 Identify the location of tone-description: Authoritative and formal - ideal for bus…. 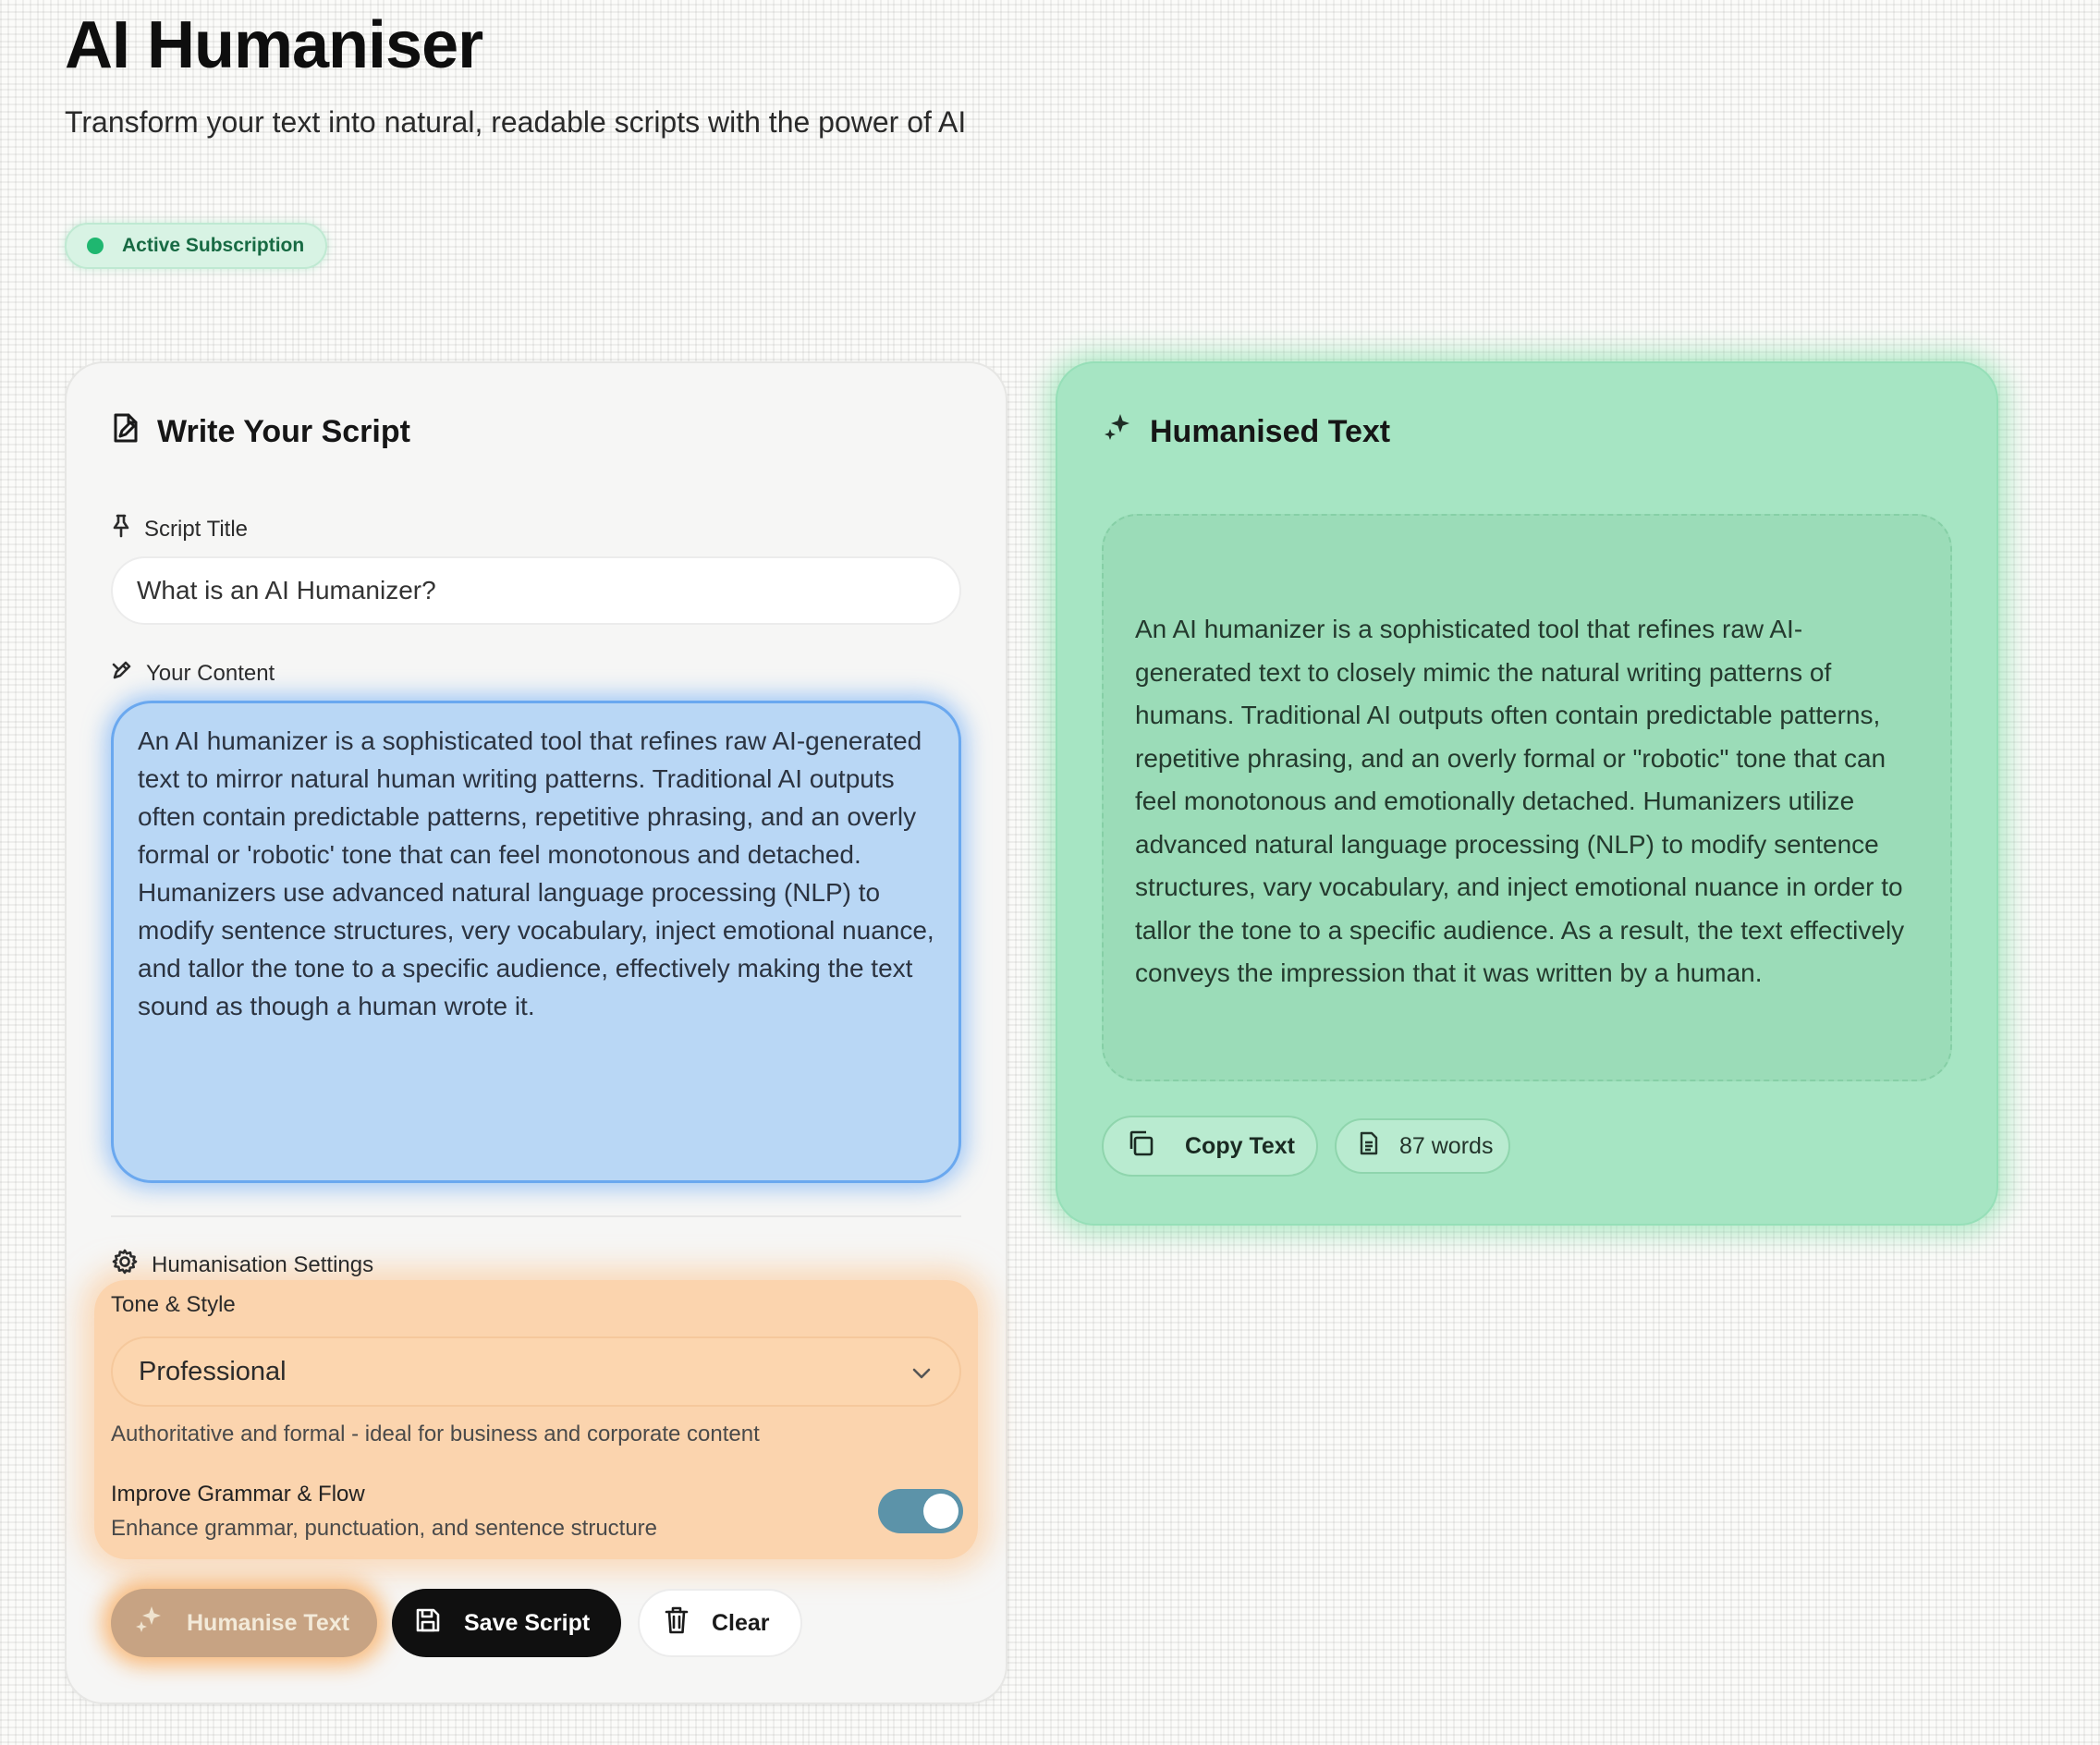
(435, 1434).